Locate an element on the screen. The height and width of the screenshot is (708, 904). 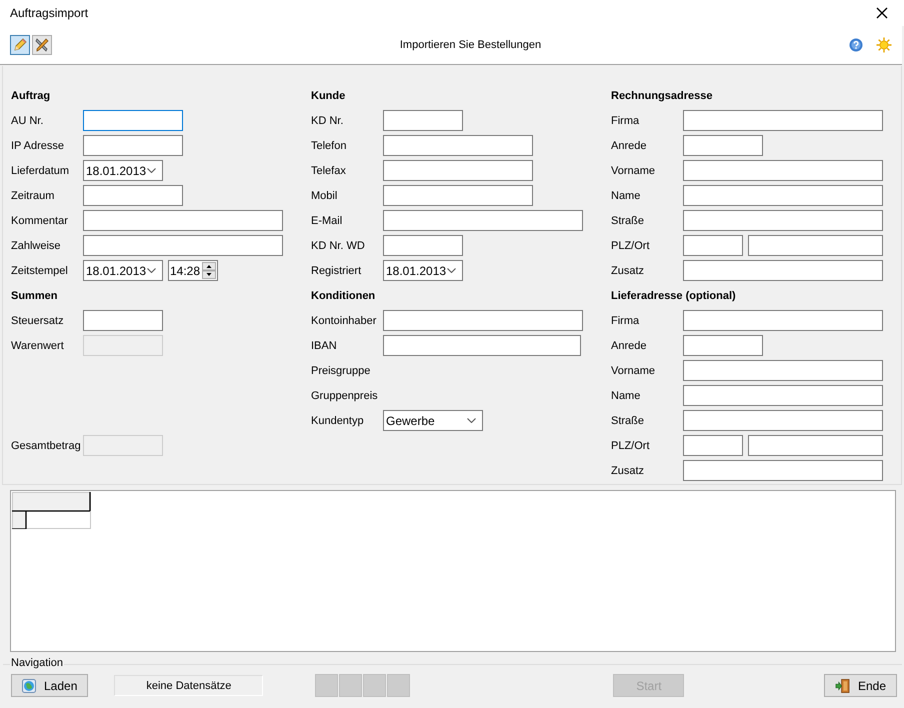
field-label: Zahlweise is located at coordinates (36, 246).